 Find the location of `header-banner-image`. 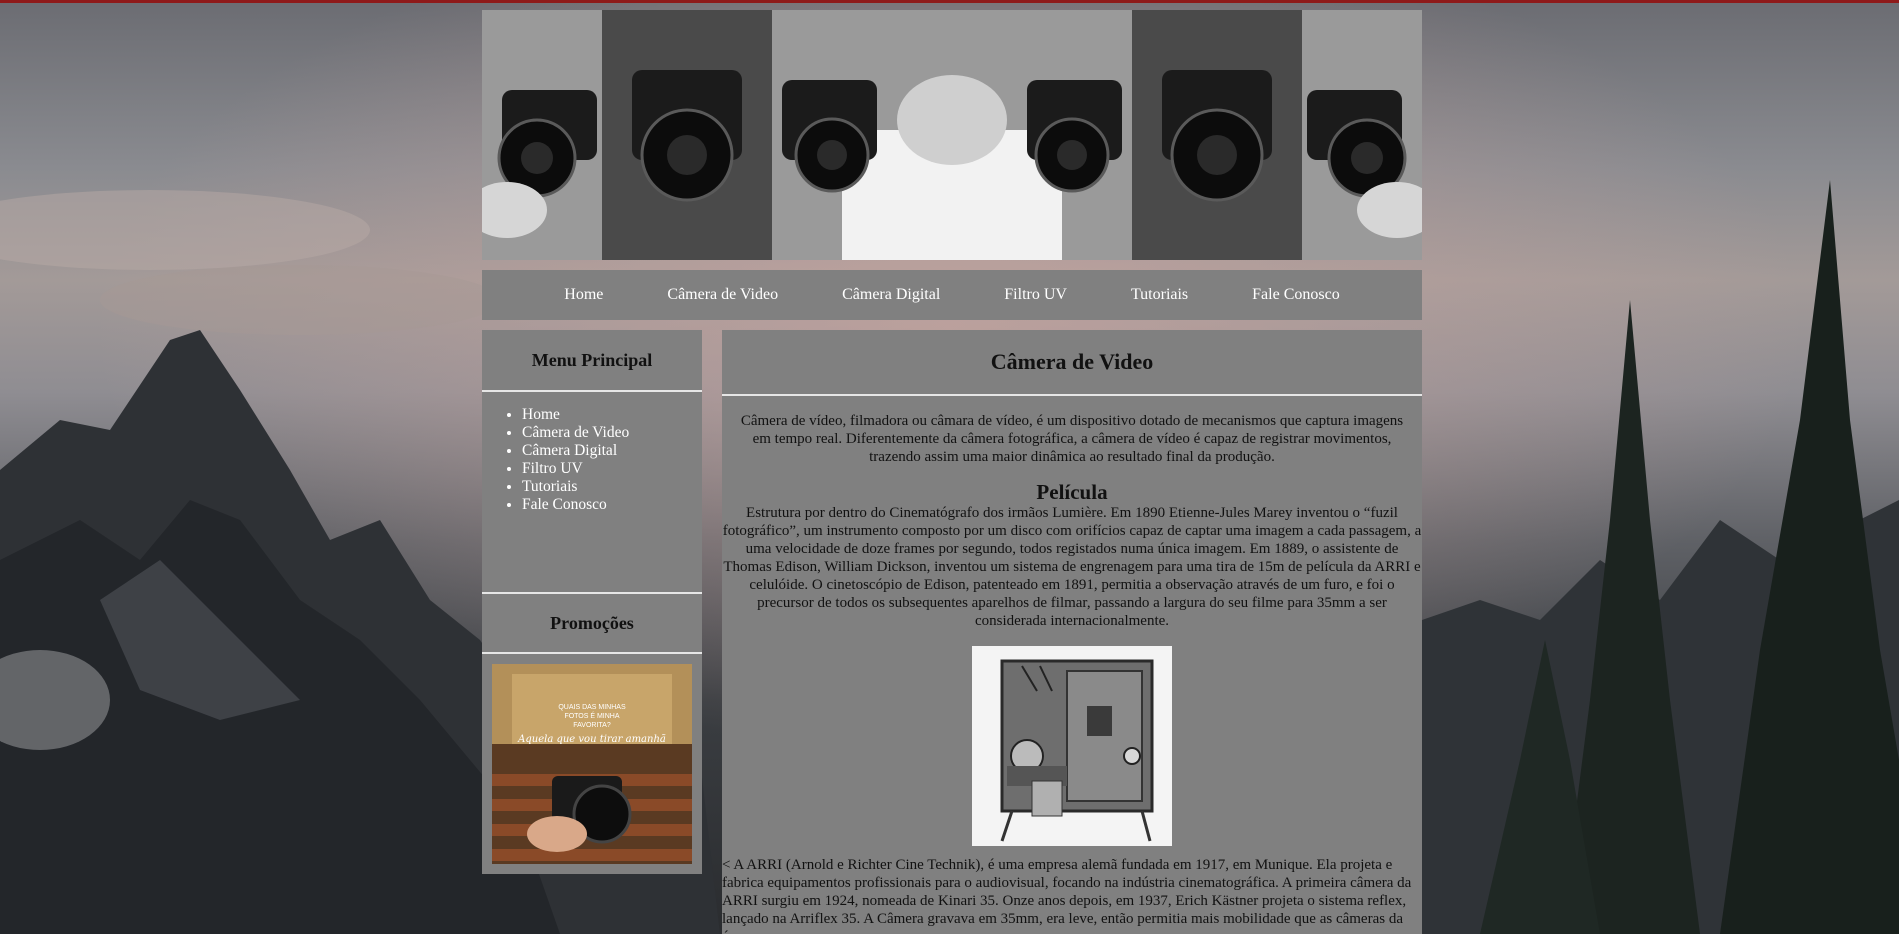

header-banner-image is located at coordinates (952, 135).